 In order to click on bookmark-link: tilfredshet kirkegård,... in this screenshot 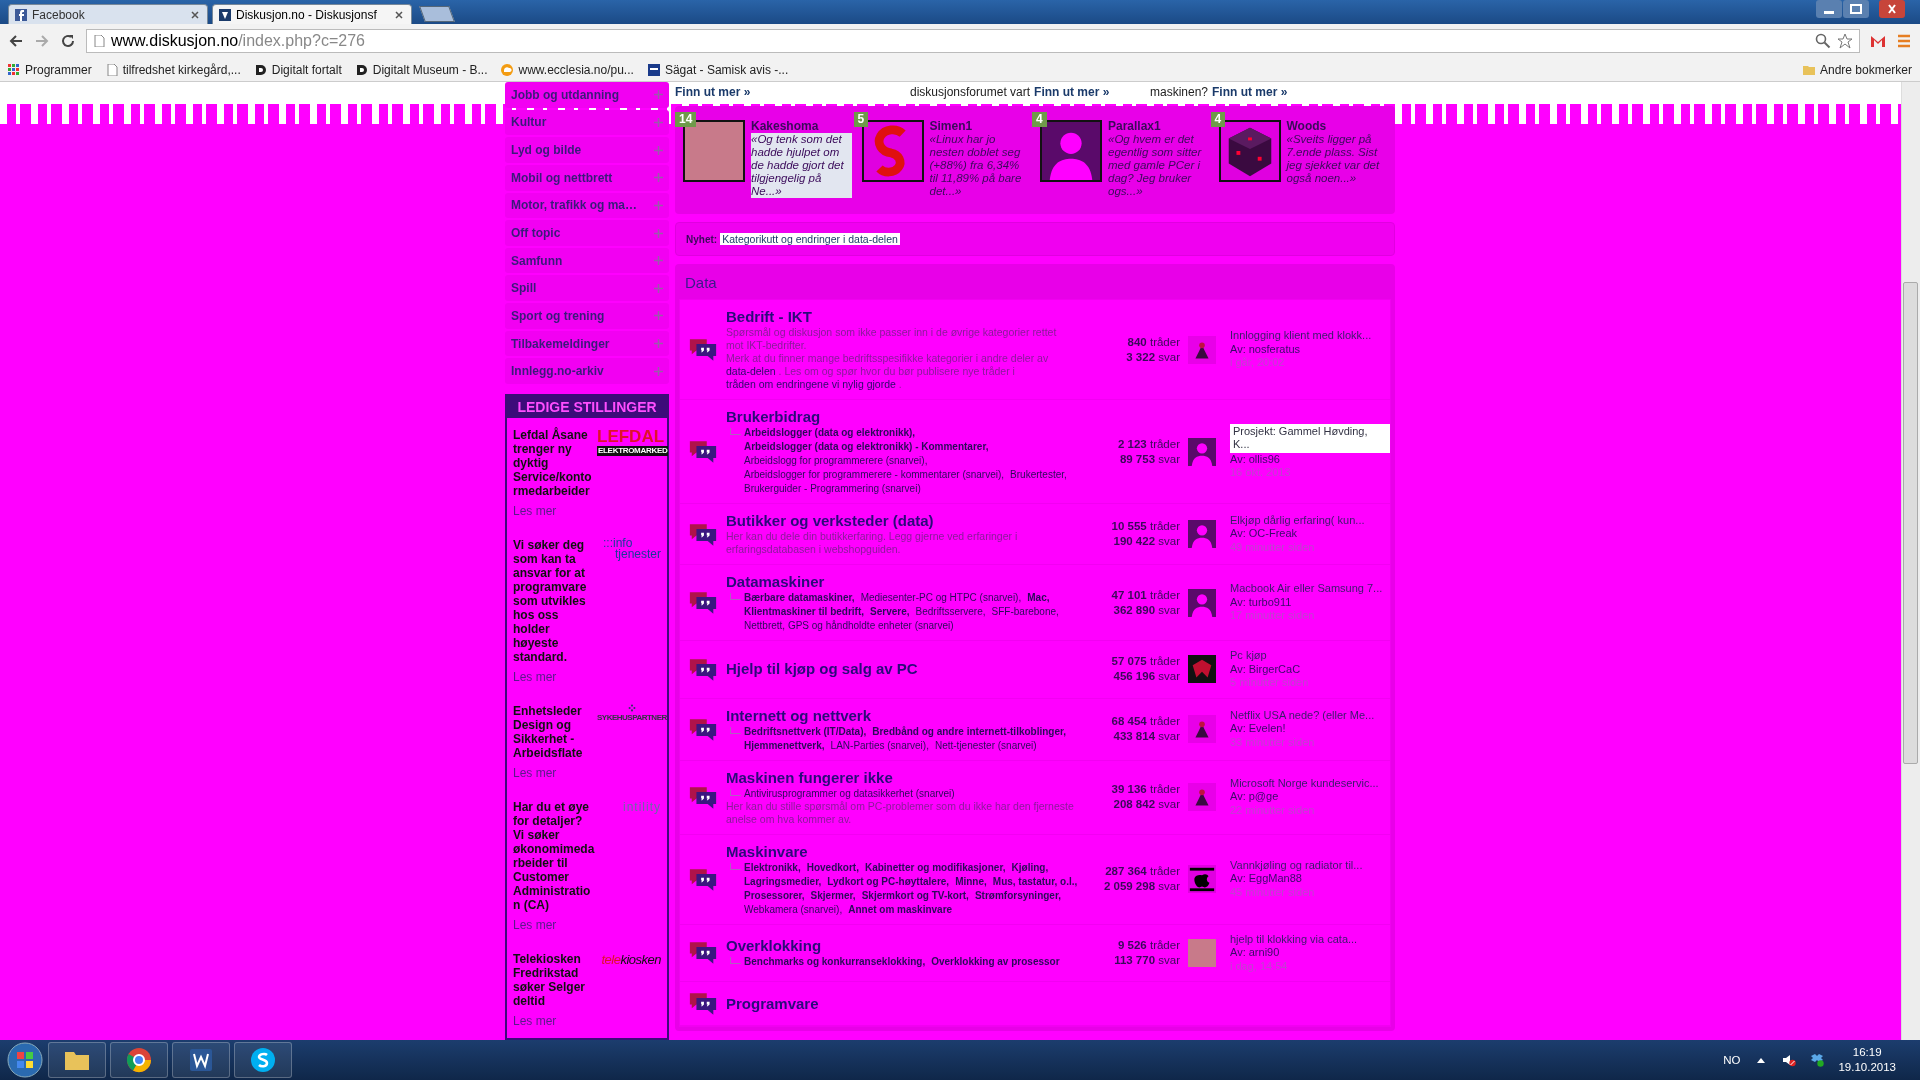, I will do `click(181, 69)`.